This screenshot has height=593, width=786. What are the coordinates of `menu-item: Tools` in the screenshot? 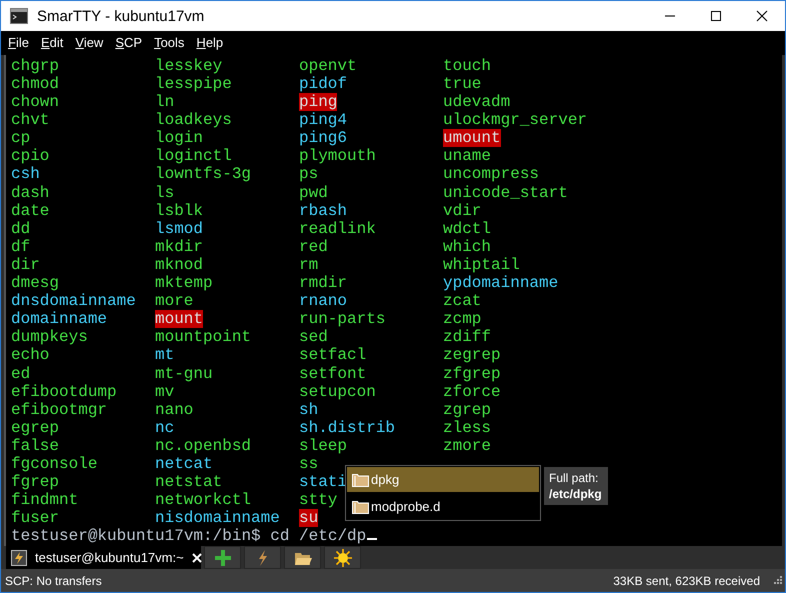 It's located at (169, 42).